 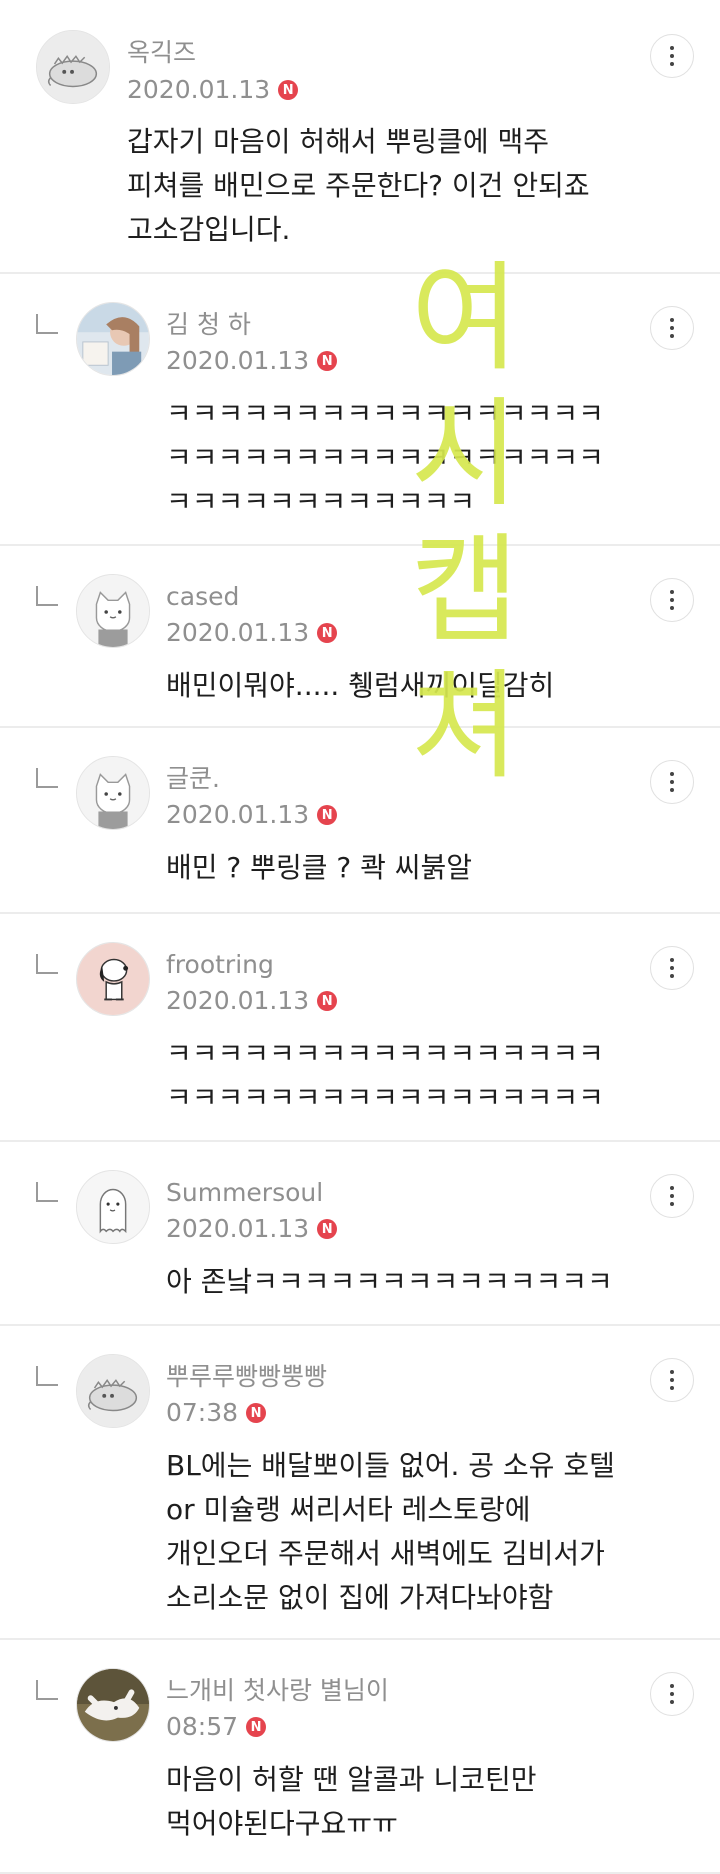 I want to click on comment-body-line: 아 존낰ㅋㅋㅋㅋㅋㅋㅋㅋㅋㅋㅋㅋㅋㅋ, so click(x=389, y=1281).